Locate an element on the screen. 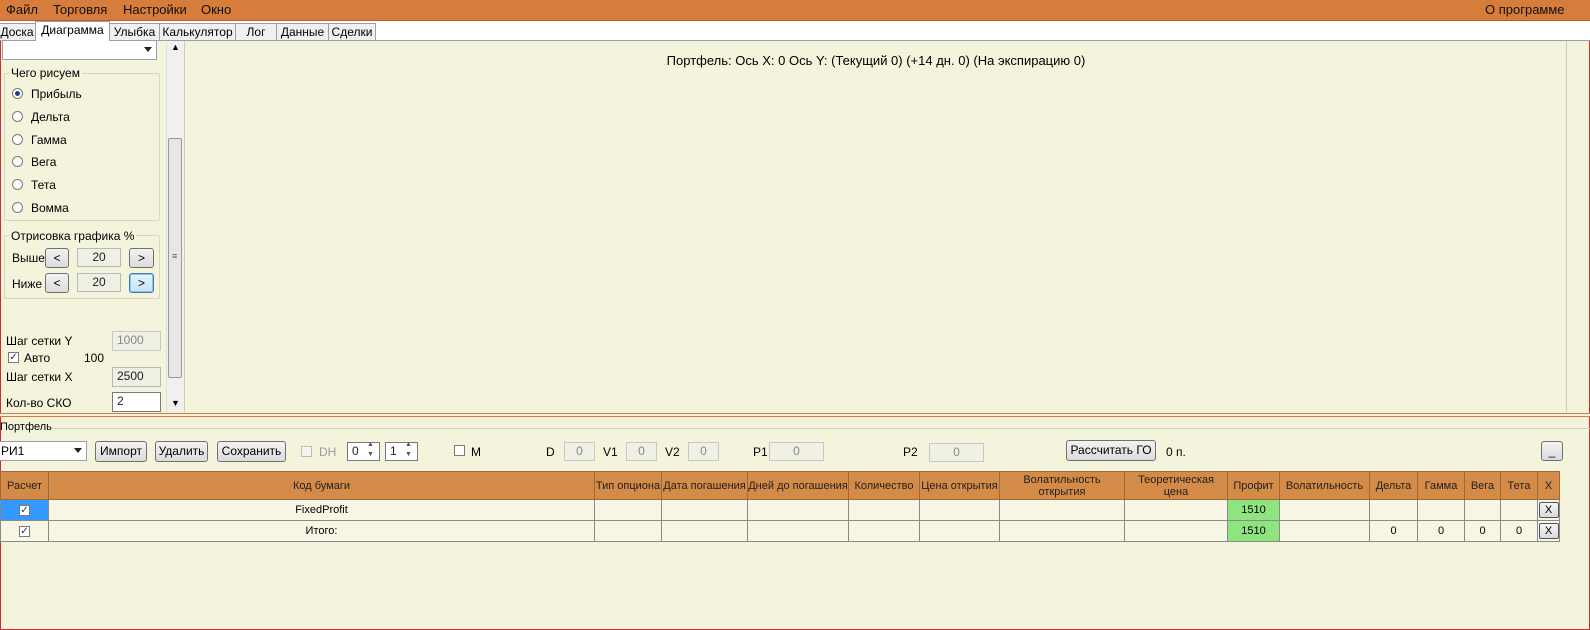  m-checkbox is located at coordinates (459, 450).